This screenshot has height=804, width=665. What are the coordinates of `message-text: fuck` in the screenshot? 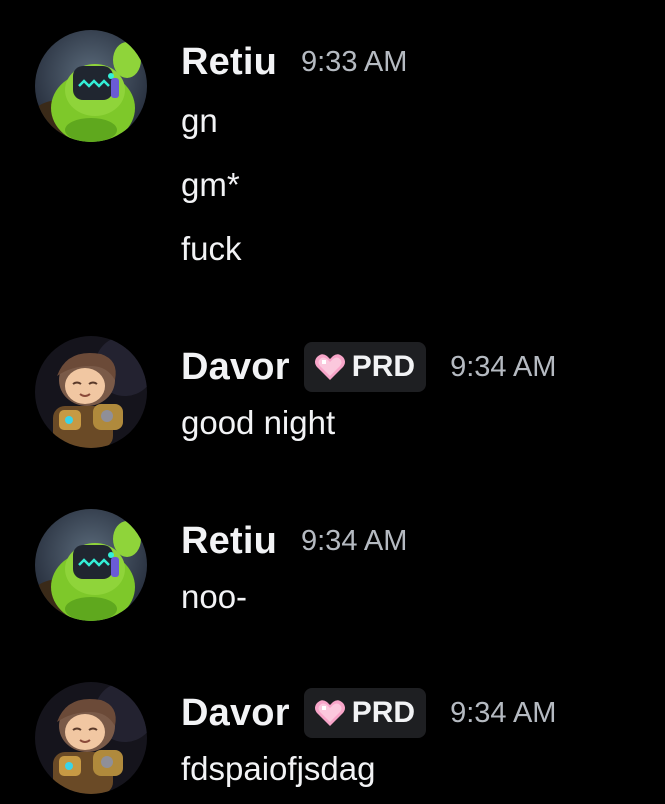 It's located at (211, 248).